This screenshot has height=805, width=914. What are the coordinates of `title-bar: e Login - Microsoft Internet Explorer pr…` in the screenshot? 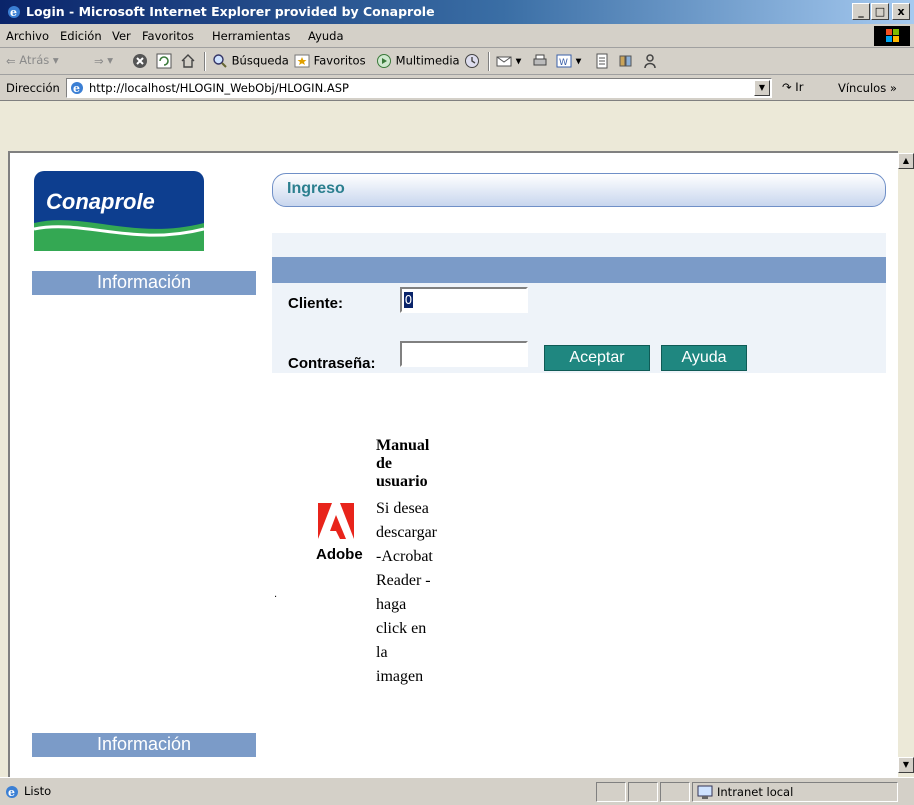 It's located at (457, 12).